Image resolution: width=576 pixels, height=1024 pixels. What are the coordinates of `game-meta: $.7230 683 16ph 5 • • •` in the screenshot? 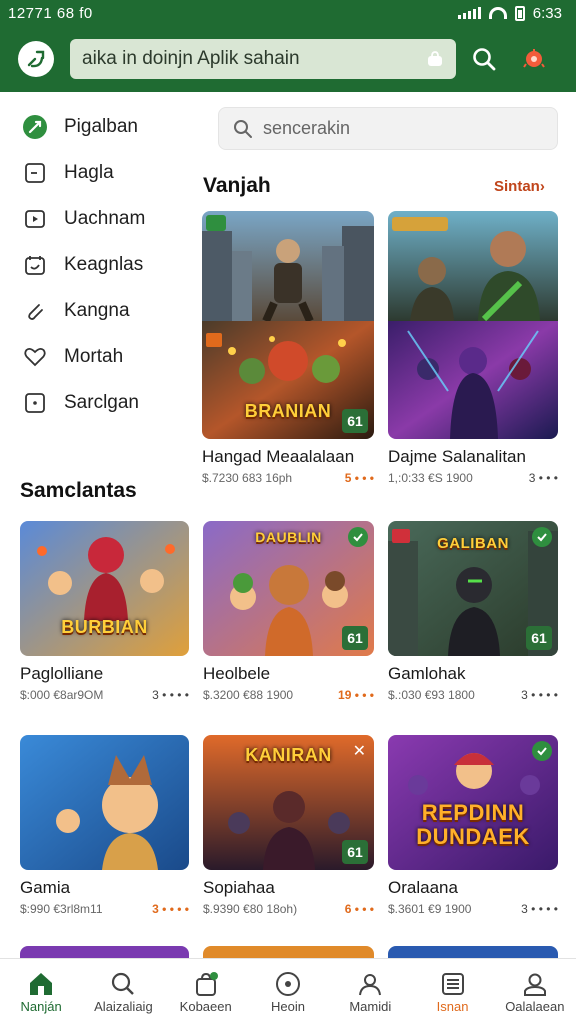 It's located at (288, 478).